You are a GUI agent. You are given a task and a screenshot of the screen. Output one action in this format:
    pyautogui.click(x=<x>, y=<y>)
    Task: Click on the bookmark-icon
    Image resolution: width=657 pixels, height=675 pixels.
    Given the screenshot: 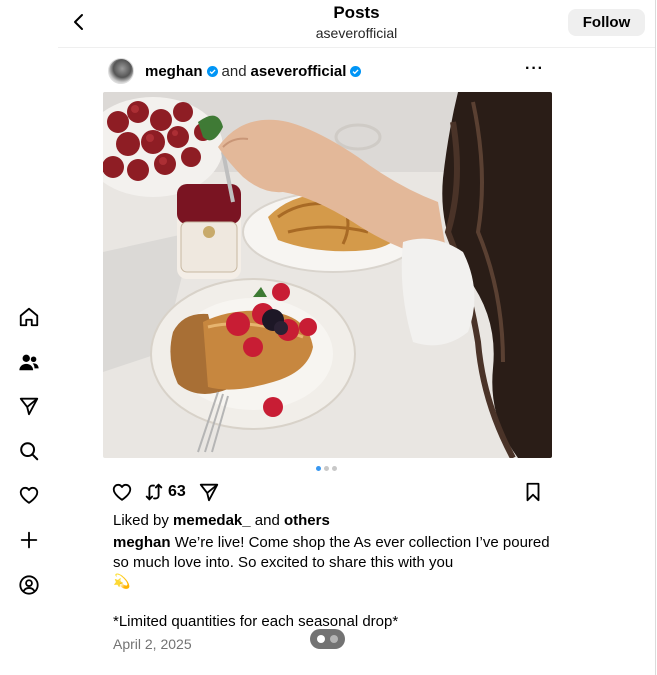 What is the action you would take?
    pyautogui.click(x=533, y=492)
    